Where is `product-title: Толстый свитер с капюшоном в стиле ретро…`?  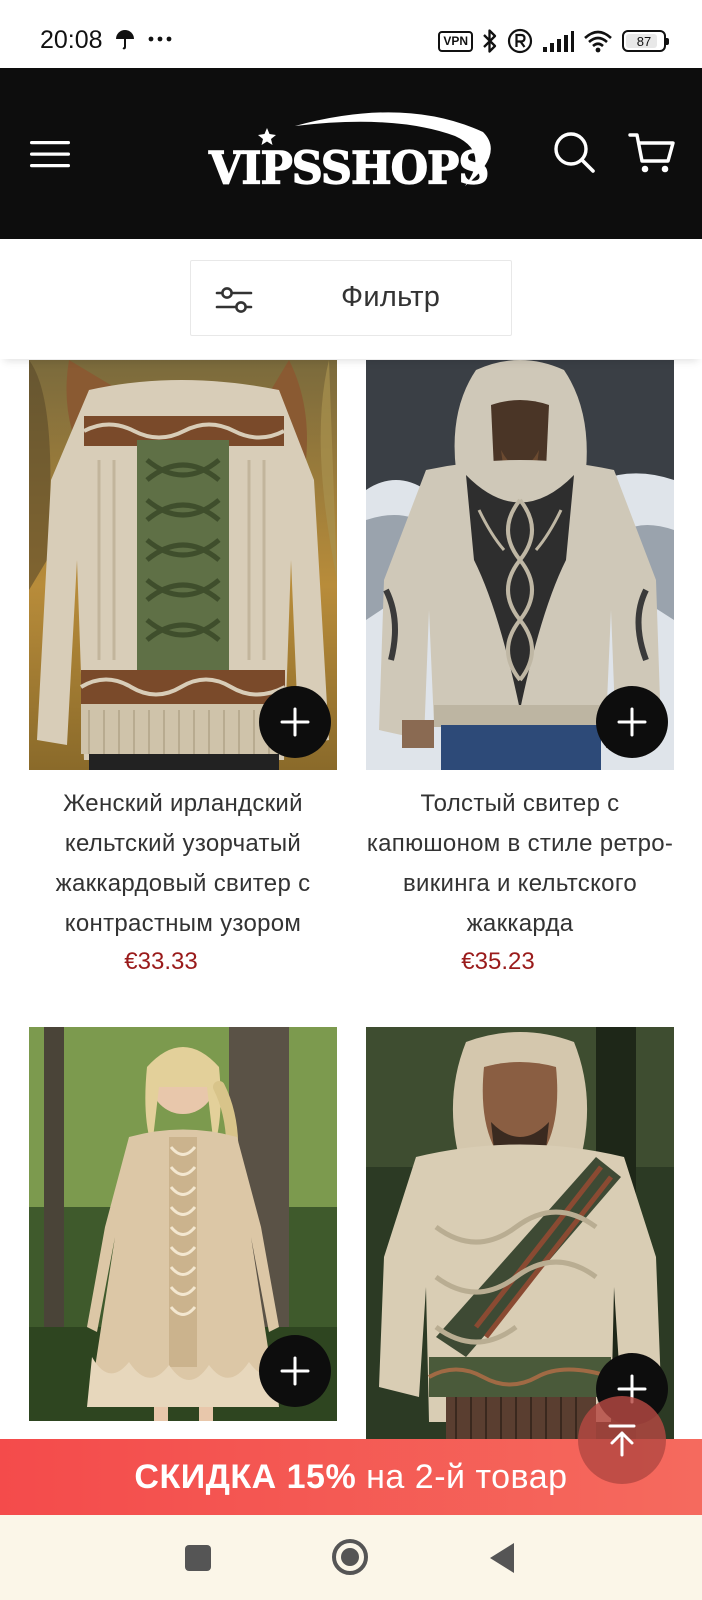 product-title: Толстый свитер с капюшоном в стиле ретро… is located at coordinates (520, 864).